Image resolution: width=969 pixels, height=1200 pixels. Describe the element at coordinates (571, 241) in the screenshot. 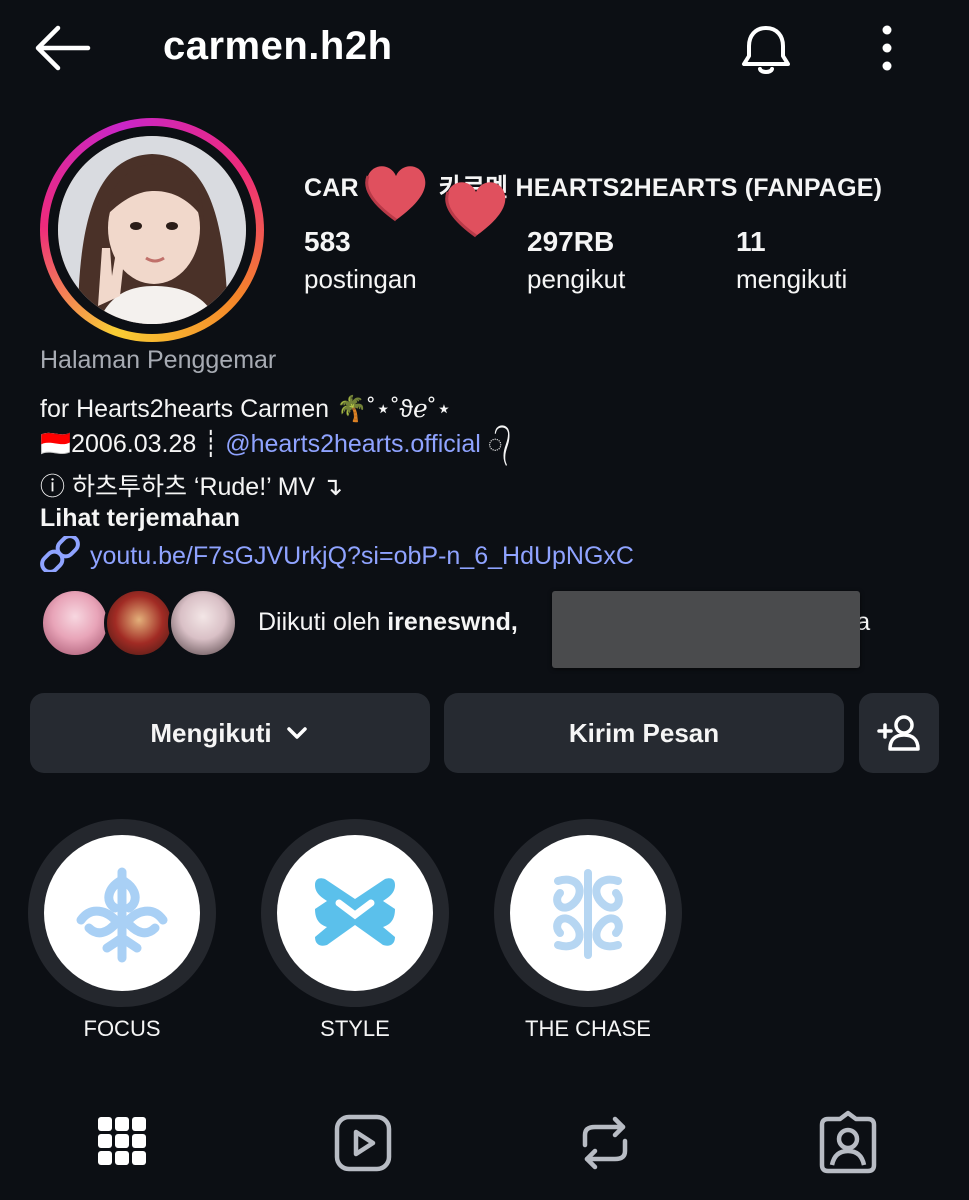

I see `followers-count: 297RB` at that location.